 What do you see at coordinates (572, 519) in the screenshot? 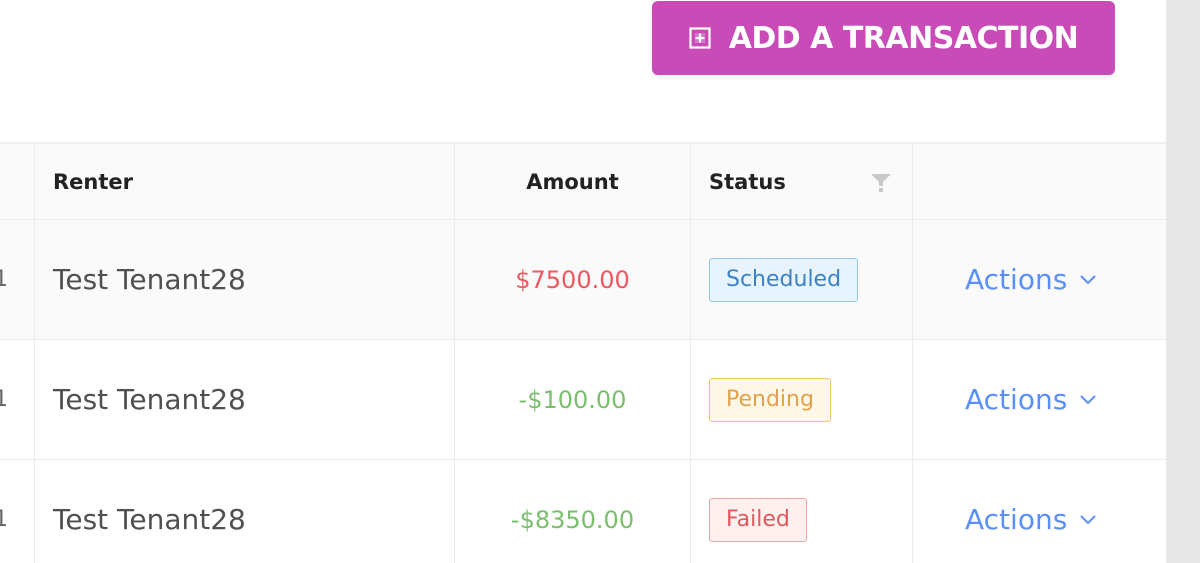
I see `amount-value: -$8350.00` at bounding box center [572, 519].